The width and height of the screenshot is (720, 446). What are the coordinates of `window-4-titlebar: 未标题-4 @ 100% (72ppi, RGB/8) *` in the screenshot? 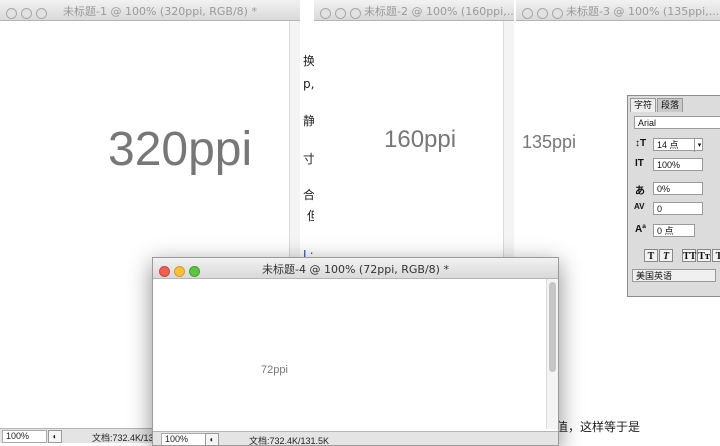 It's located at (355, 268).